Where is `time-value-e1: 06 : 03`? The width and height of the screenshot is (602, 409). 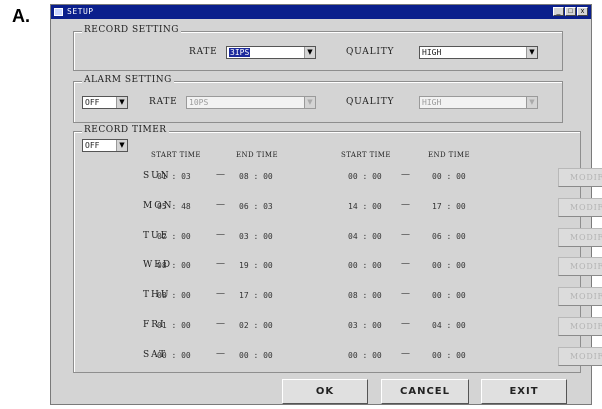 time-value-e1: 06 : 03 is located at coordinates (256, 206).